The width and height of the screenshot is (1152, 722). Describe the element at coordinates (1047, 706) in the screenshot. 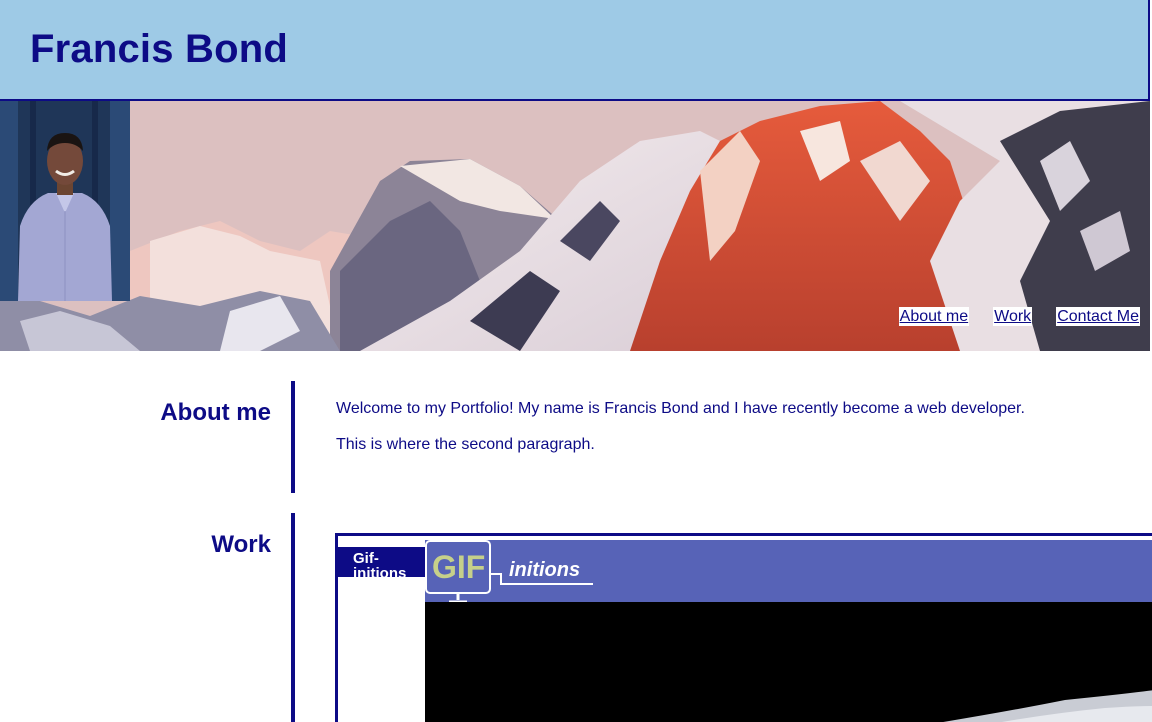

I see `preview-scene-image` at that location.